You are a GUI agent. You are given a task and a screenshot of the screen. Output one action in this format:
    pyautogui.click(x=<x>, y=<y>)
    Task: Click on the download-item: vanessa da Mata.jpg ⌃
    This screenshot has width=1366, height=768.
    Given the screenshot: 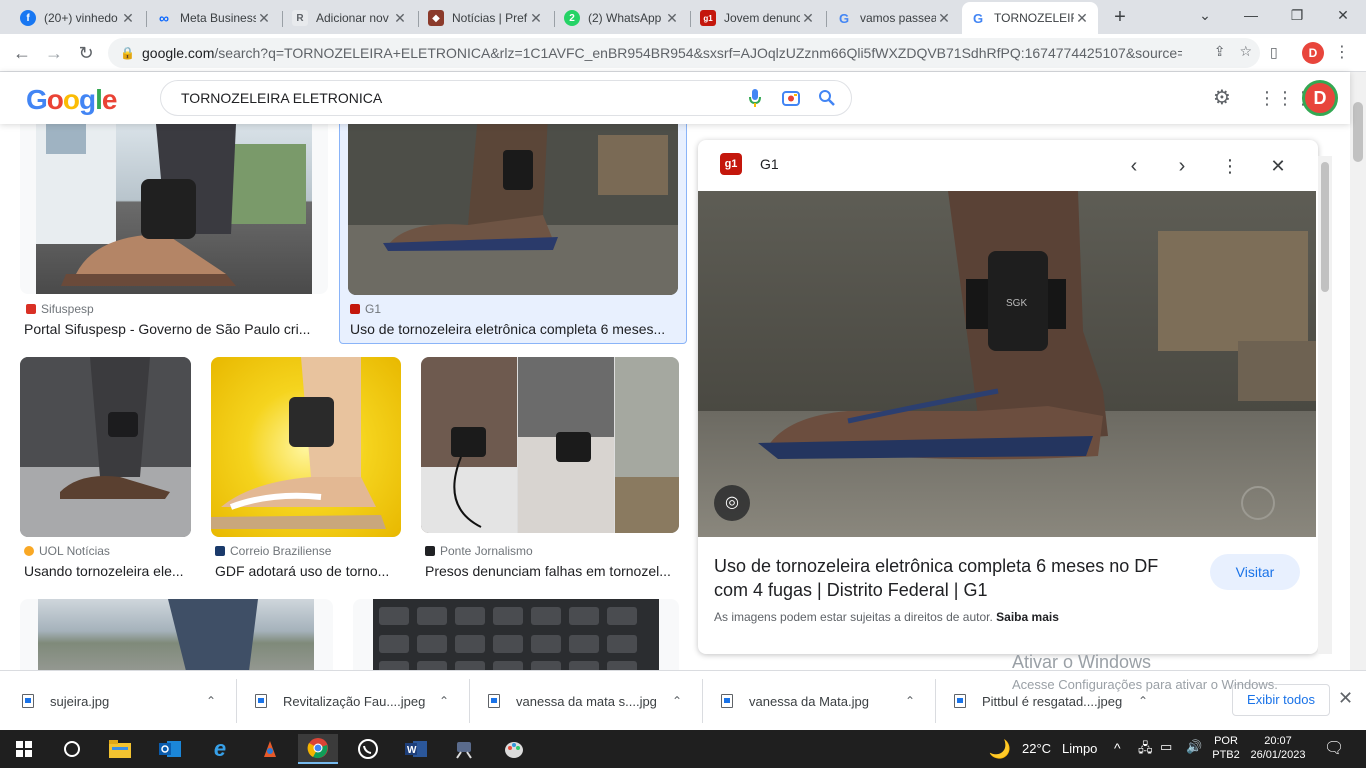 What is the action you would take?
    pyautogui.click(x=821, y=701)
    